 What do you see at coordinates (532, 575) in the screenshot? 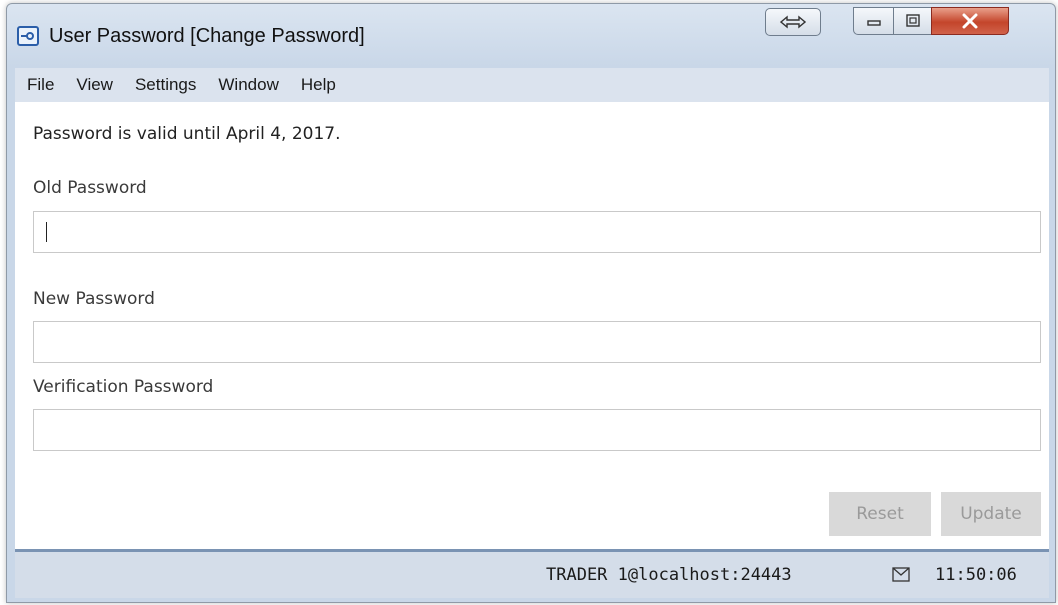
I see `status-bar: TRADER 1@localhost:24443 11:50:06` at bounding box center [532, 575].